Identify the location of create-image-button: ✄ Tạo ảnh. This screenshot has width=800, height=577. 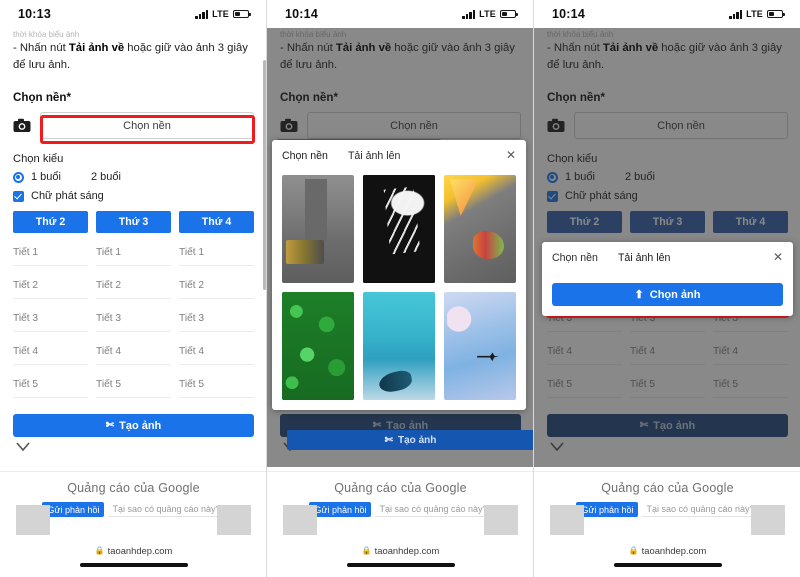
(133, 425).